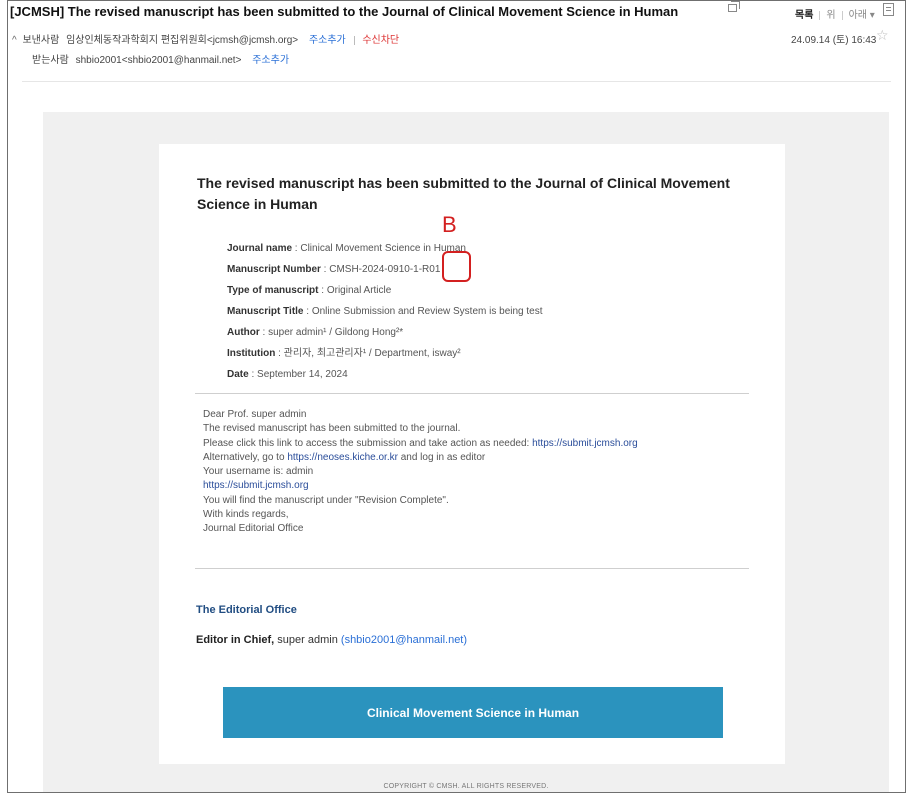 Image resolution: width=910 pixels, height=796 pixels. What do you see at coordinates (882, 35) in the screenshot?
I see `star-icon: ☆` at bounding box center [882, 35].